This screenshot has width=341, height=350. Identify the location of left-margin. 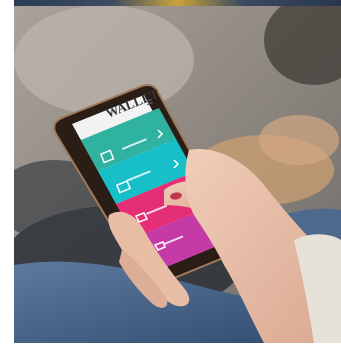
(7, 175).